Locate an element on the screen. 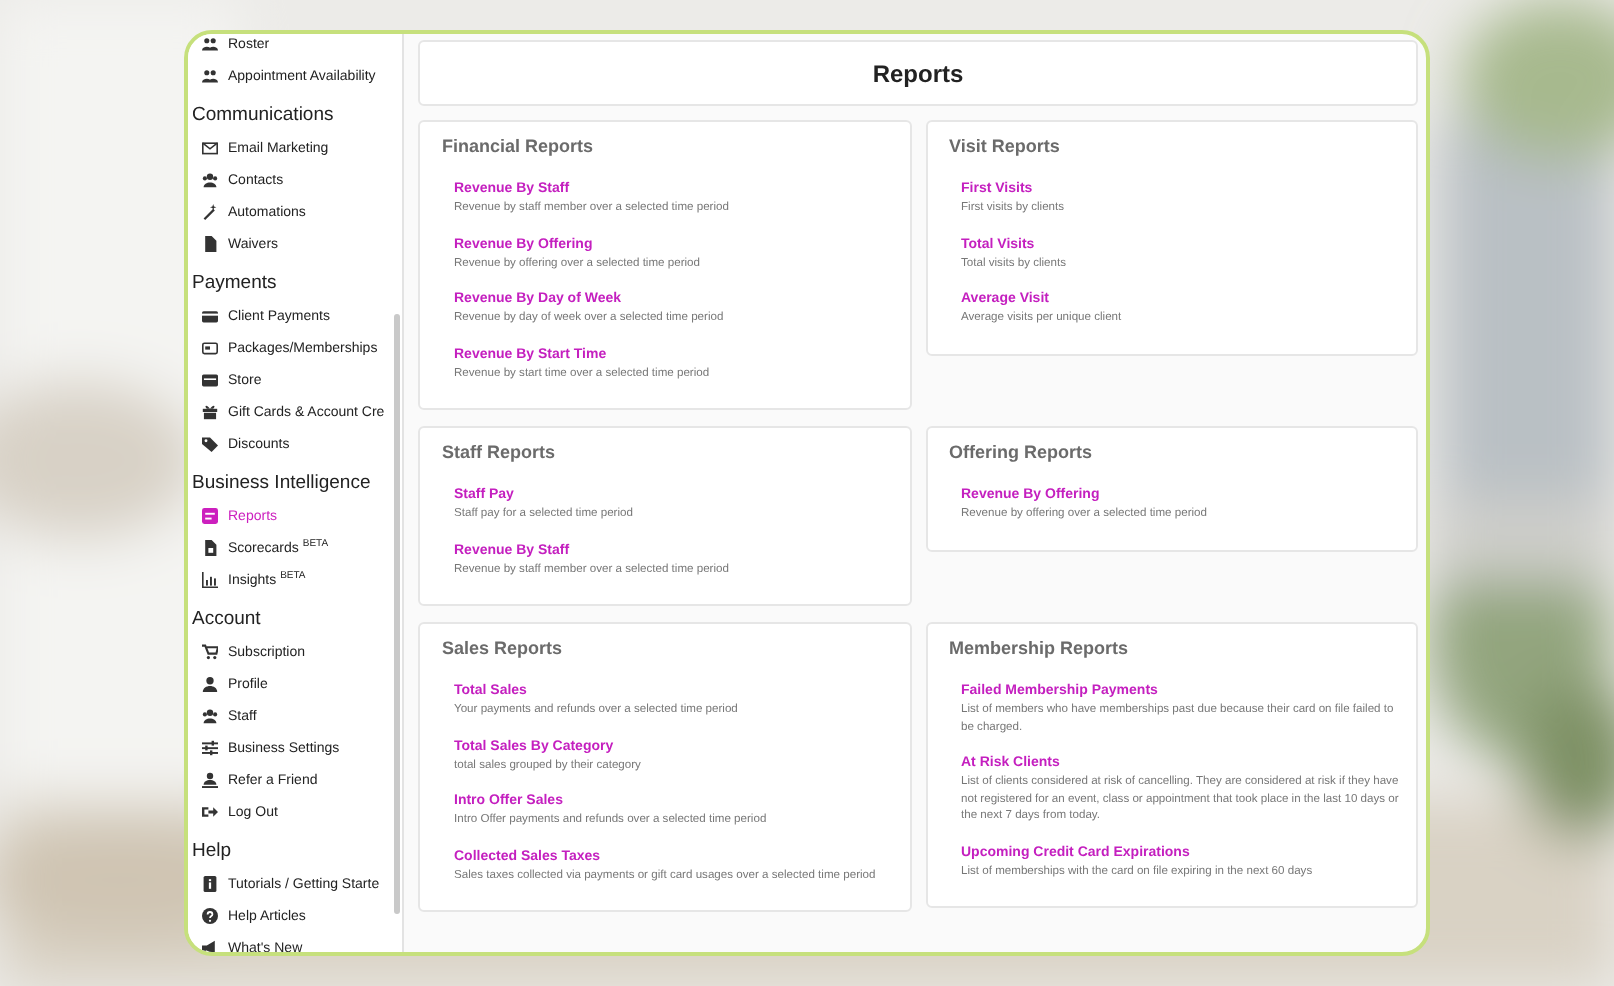 This screenshot has height=986, width=1614. card-title: Financial Reports is located at coordinates (519, 147).